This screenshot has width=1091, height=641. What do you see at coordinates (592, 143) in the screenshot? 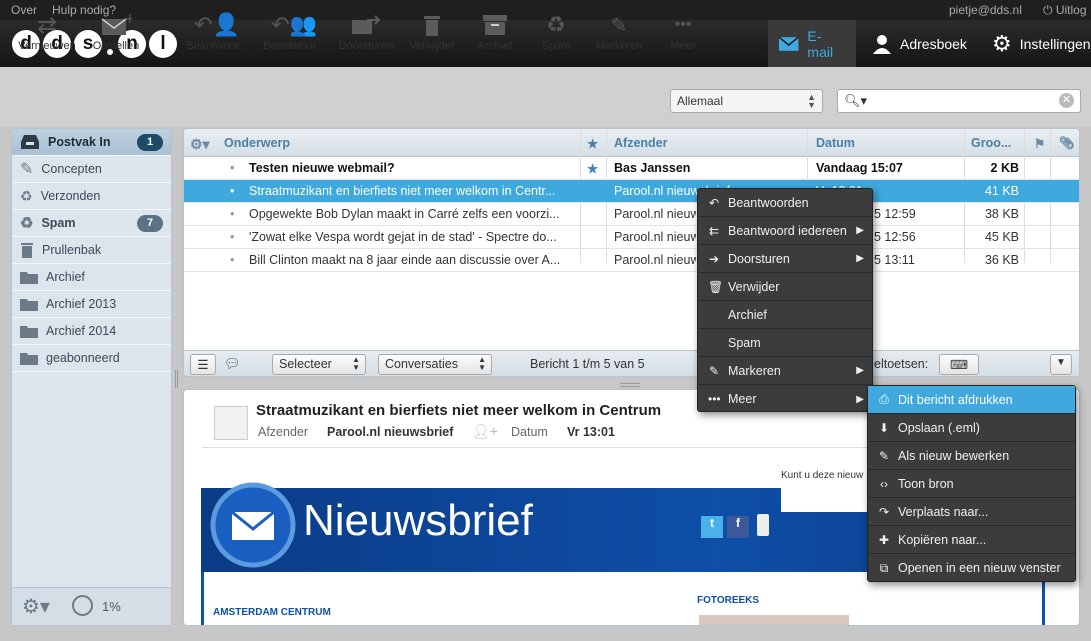
I see `star-column-icon: ★` at bounding box center [592, 143].